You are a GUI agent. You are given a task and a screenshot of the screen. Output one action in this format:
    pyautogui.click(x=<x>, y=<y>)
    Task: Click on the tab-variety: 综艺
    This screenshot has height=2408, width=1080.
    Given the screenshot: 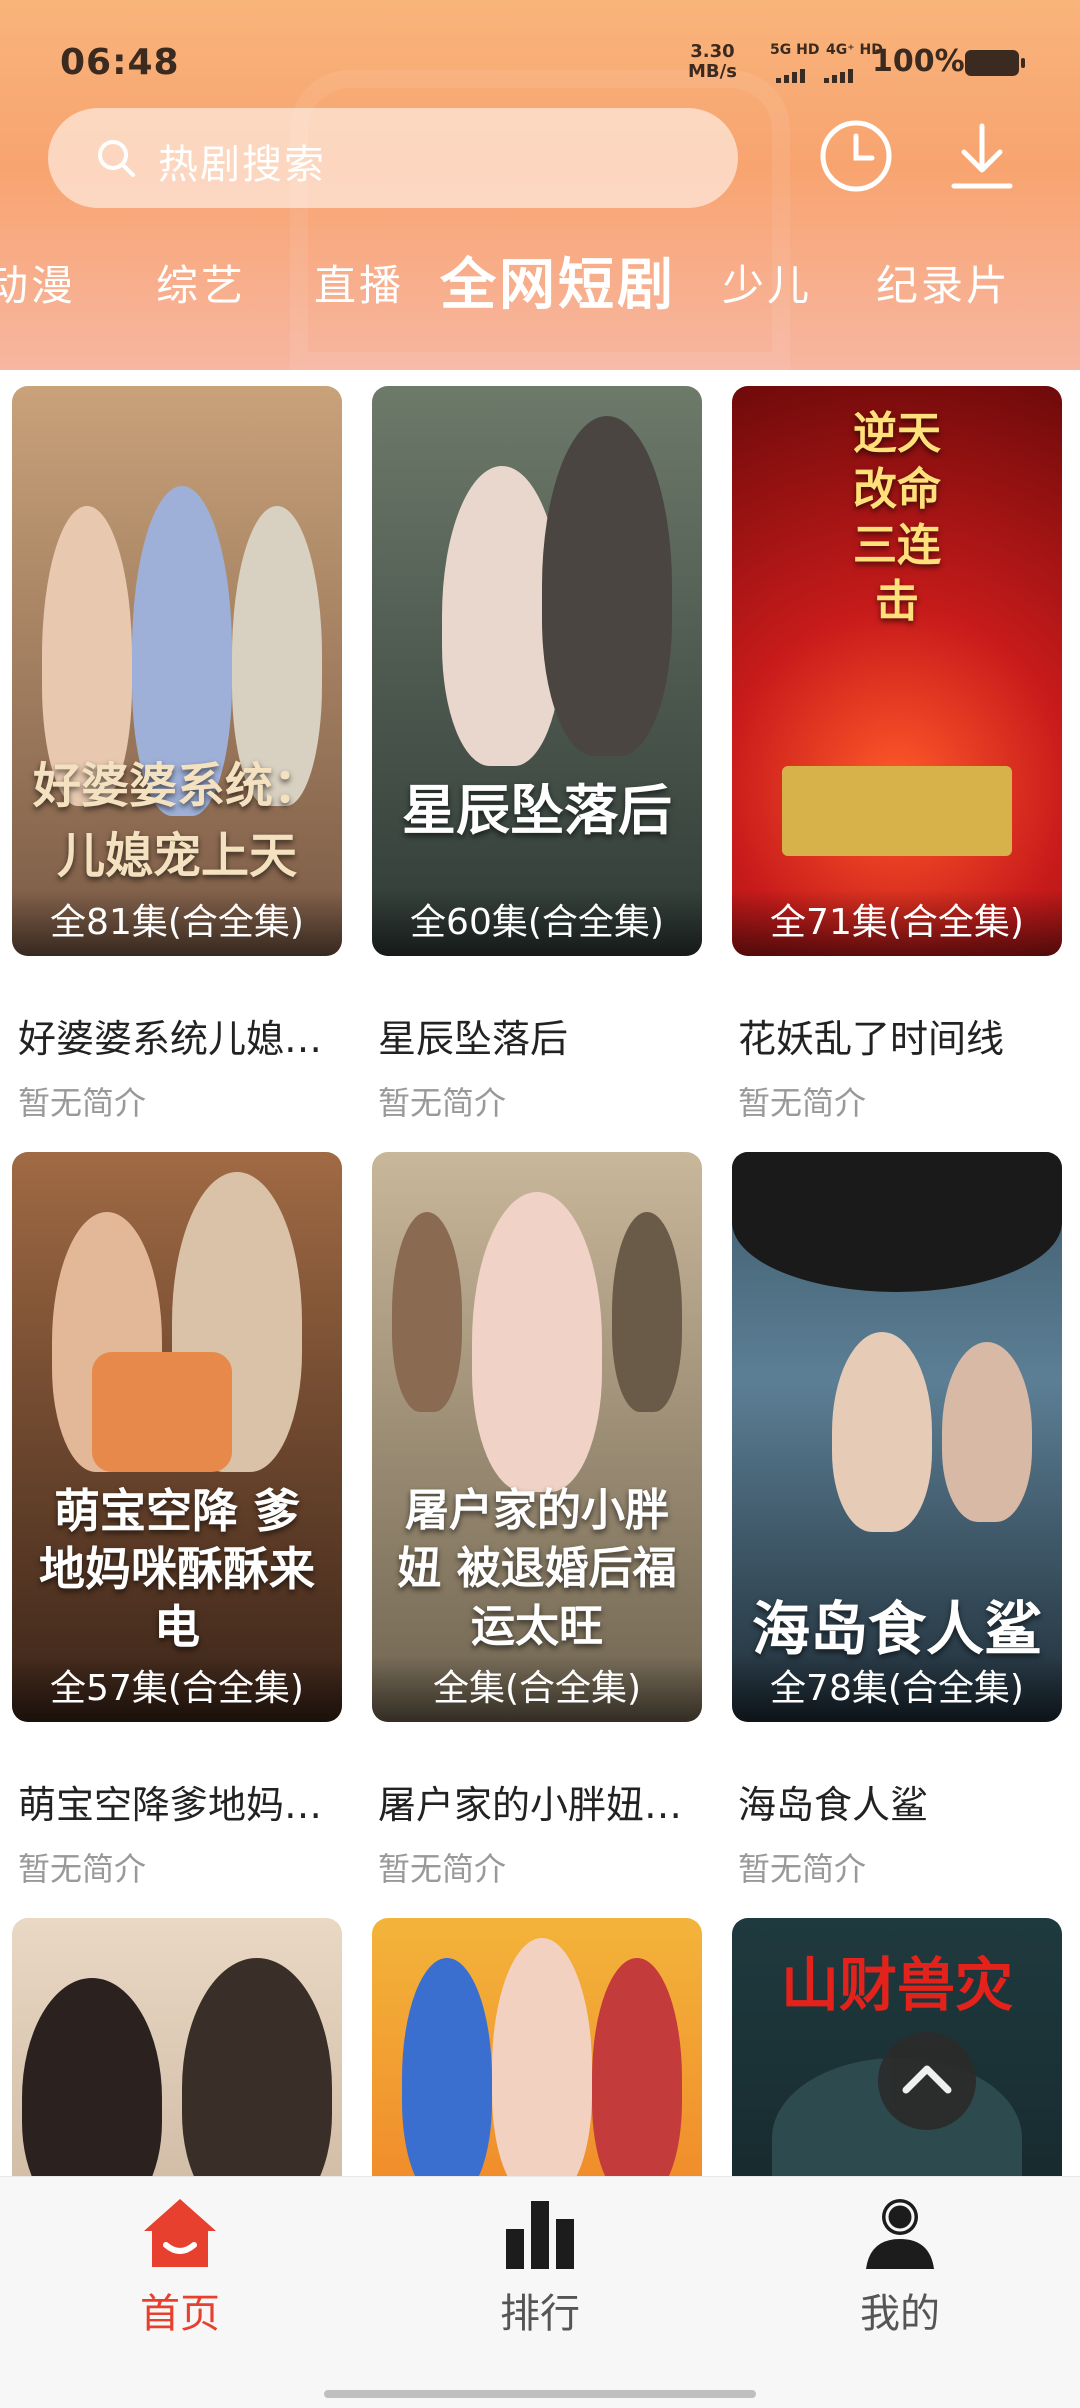 What is the action you would take?
    pyautogui.click(x=201, y=282)
    